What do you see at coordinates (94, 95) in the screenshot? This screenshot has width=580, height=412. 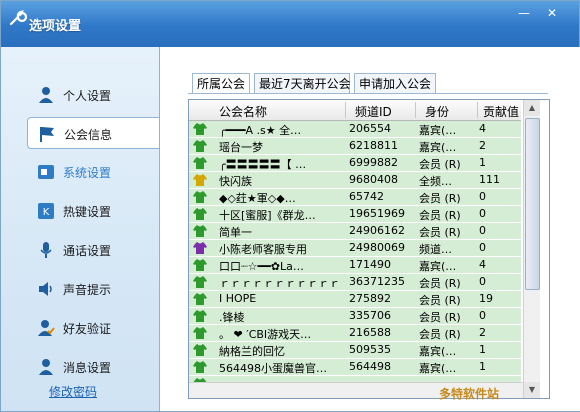 I see `sidebar-item-personal: 个人设置` at bounding box center [94, 95].